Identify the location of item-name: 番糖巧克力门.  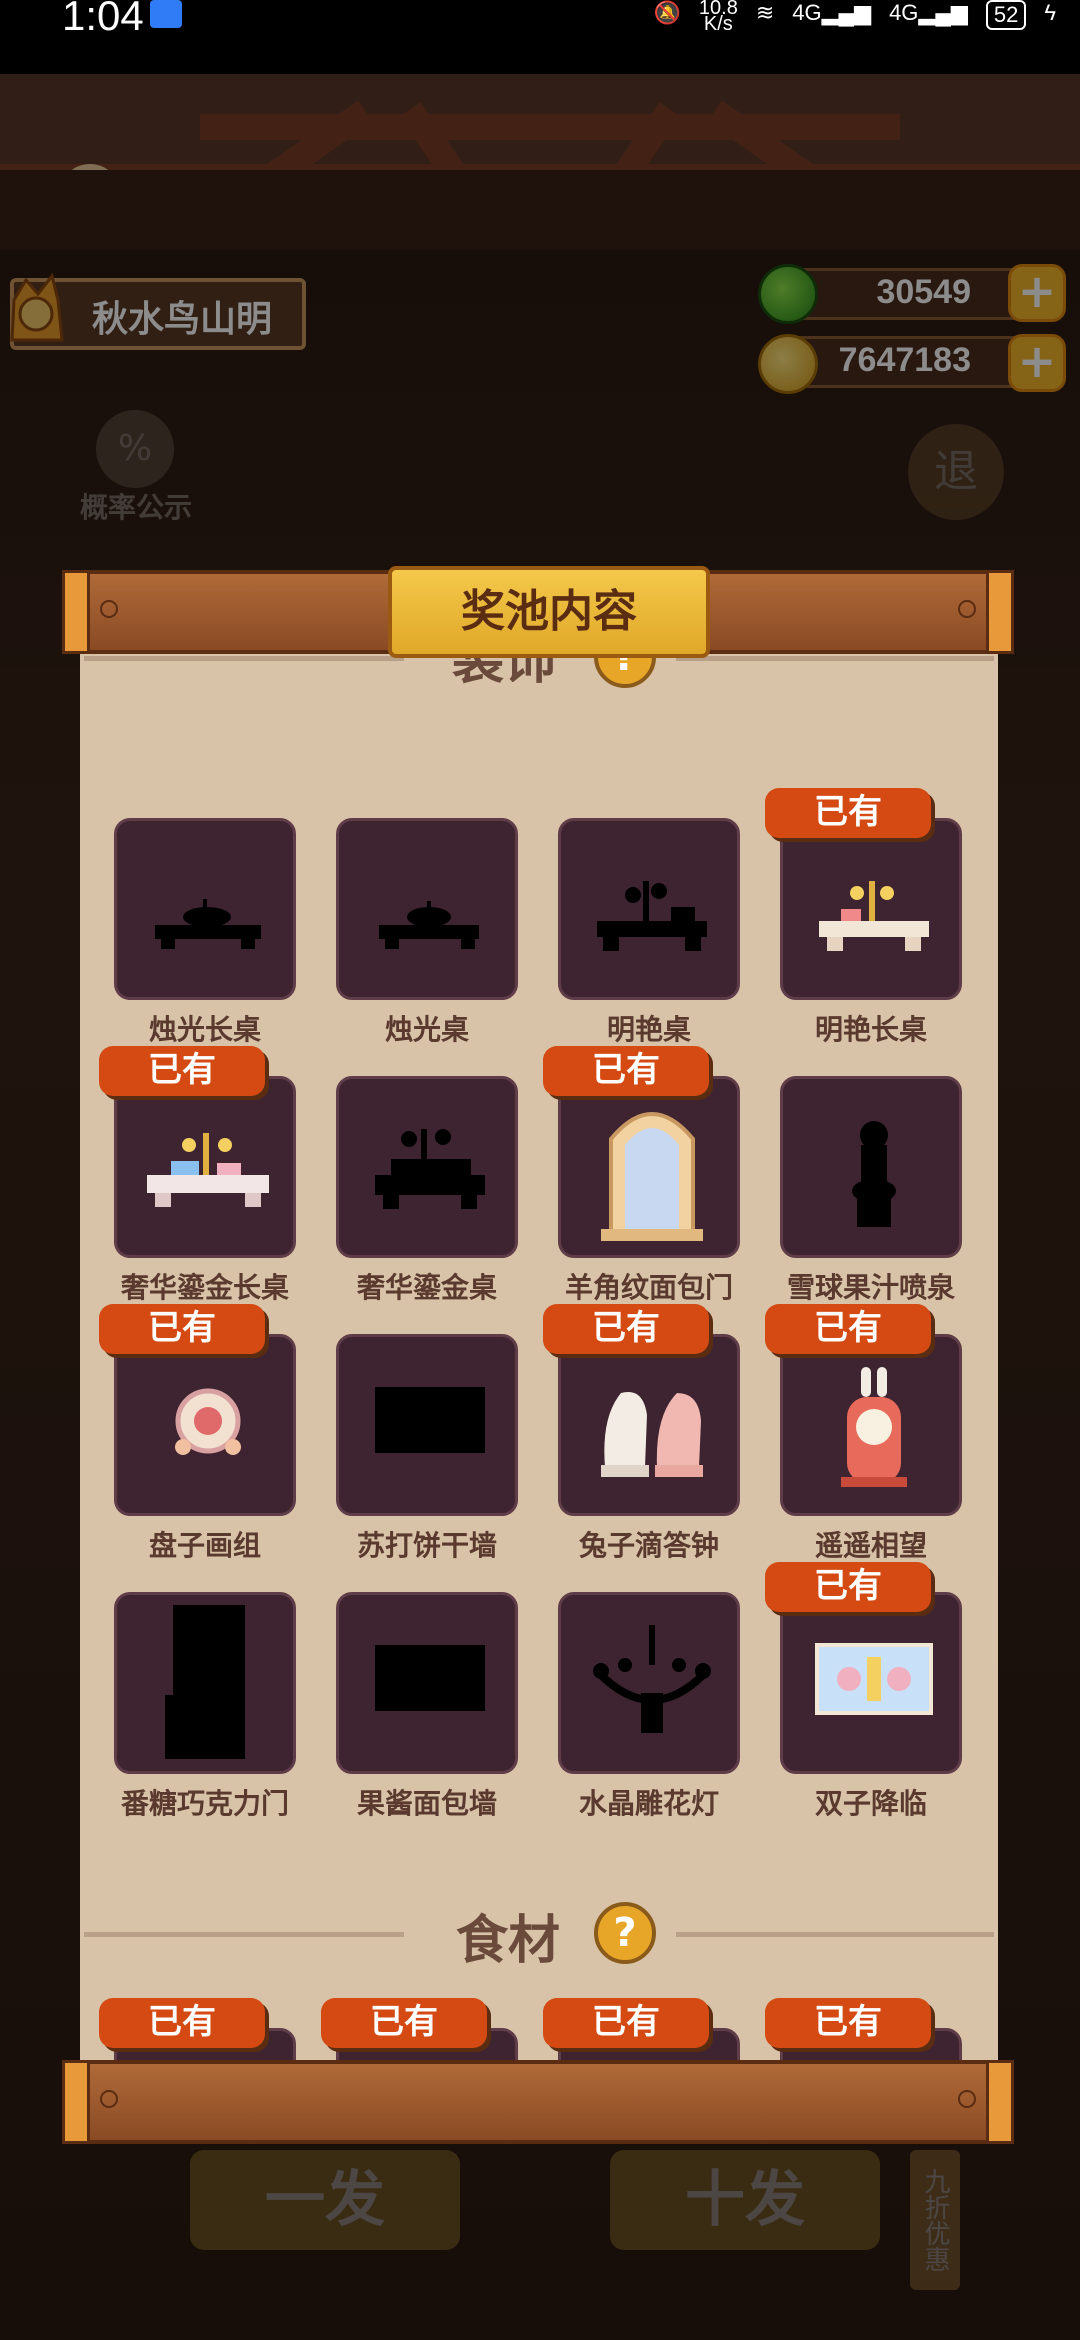
(204, 1803).